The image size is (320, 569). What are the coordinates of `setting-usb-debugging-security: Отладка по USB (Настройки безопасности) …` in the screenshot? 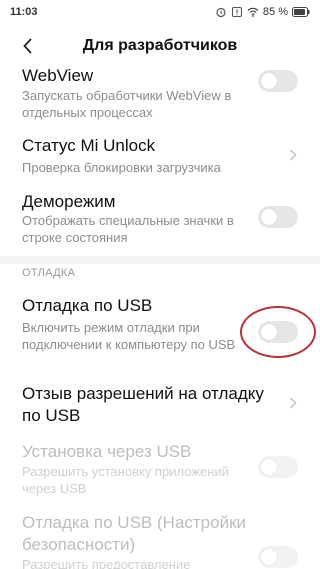 It's located at (160, 539).